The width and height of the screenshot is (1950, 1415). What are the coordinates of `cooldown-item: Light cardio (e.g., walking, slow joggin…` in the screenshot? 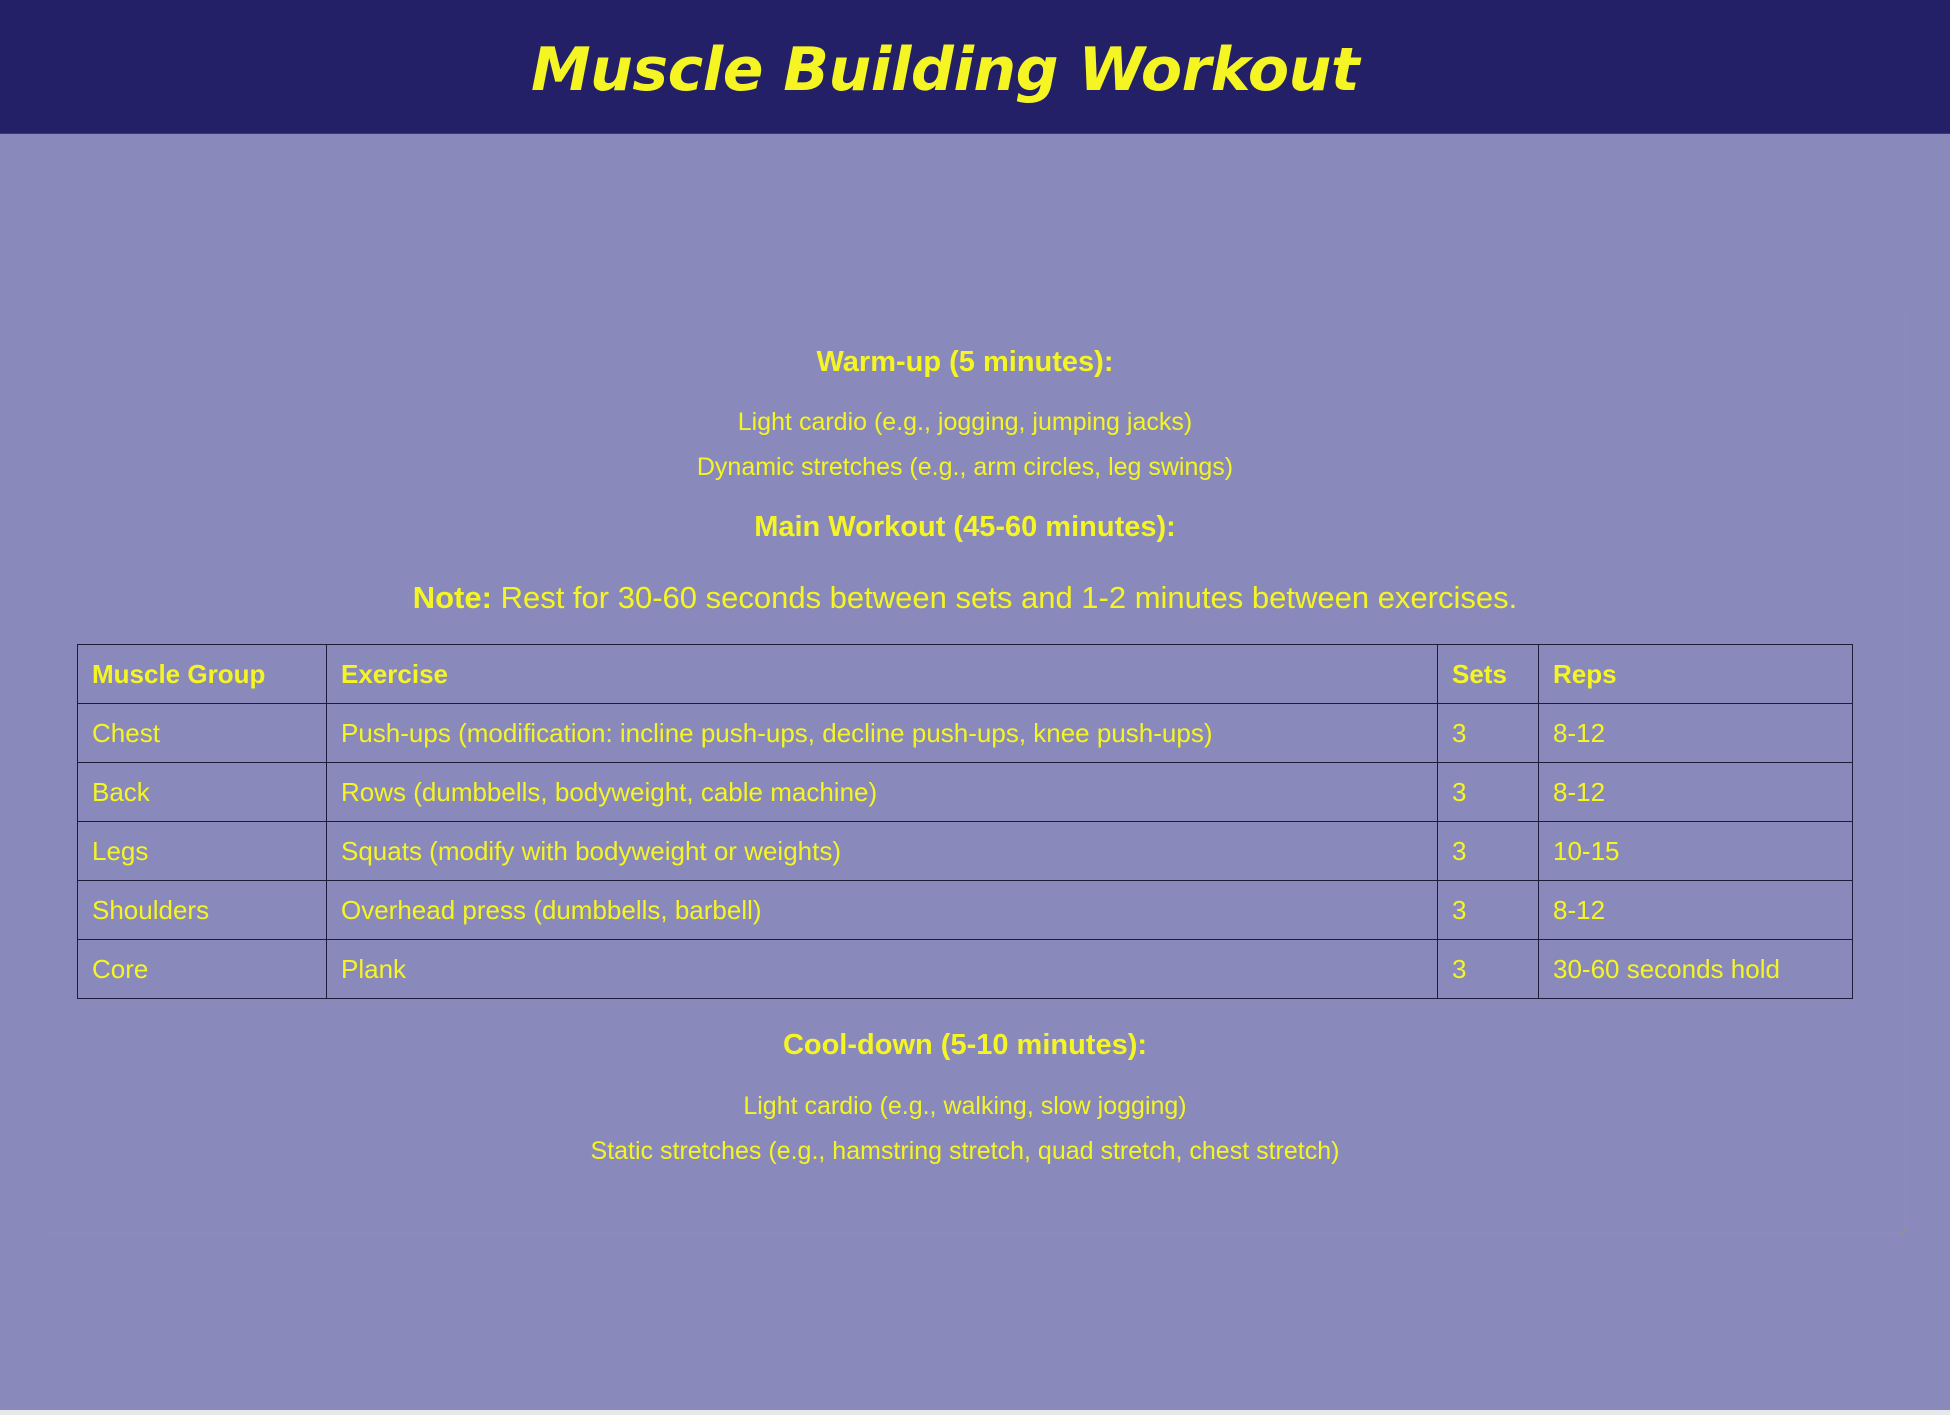 It's located at (965, 1106).